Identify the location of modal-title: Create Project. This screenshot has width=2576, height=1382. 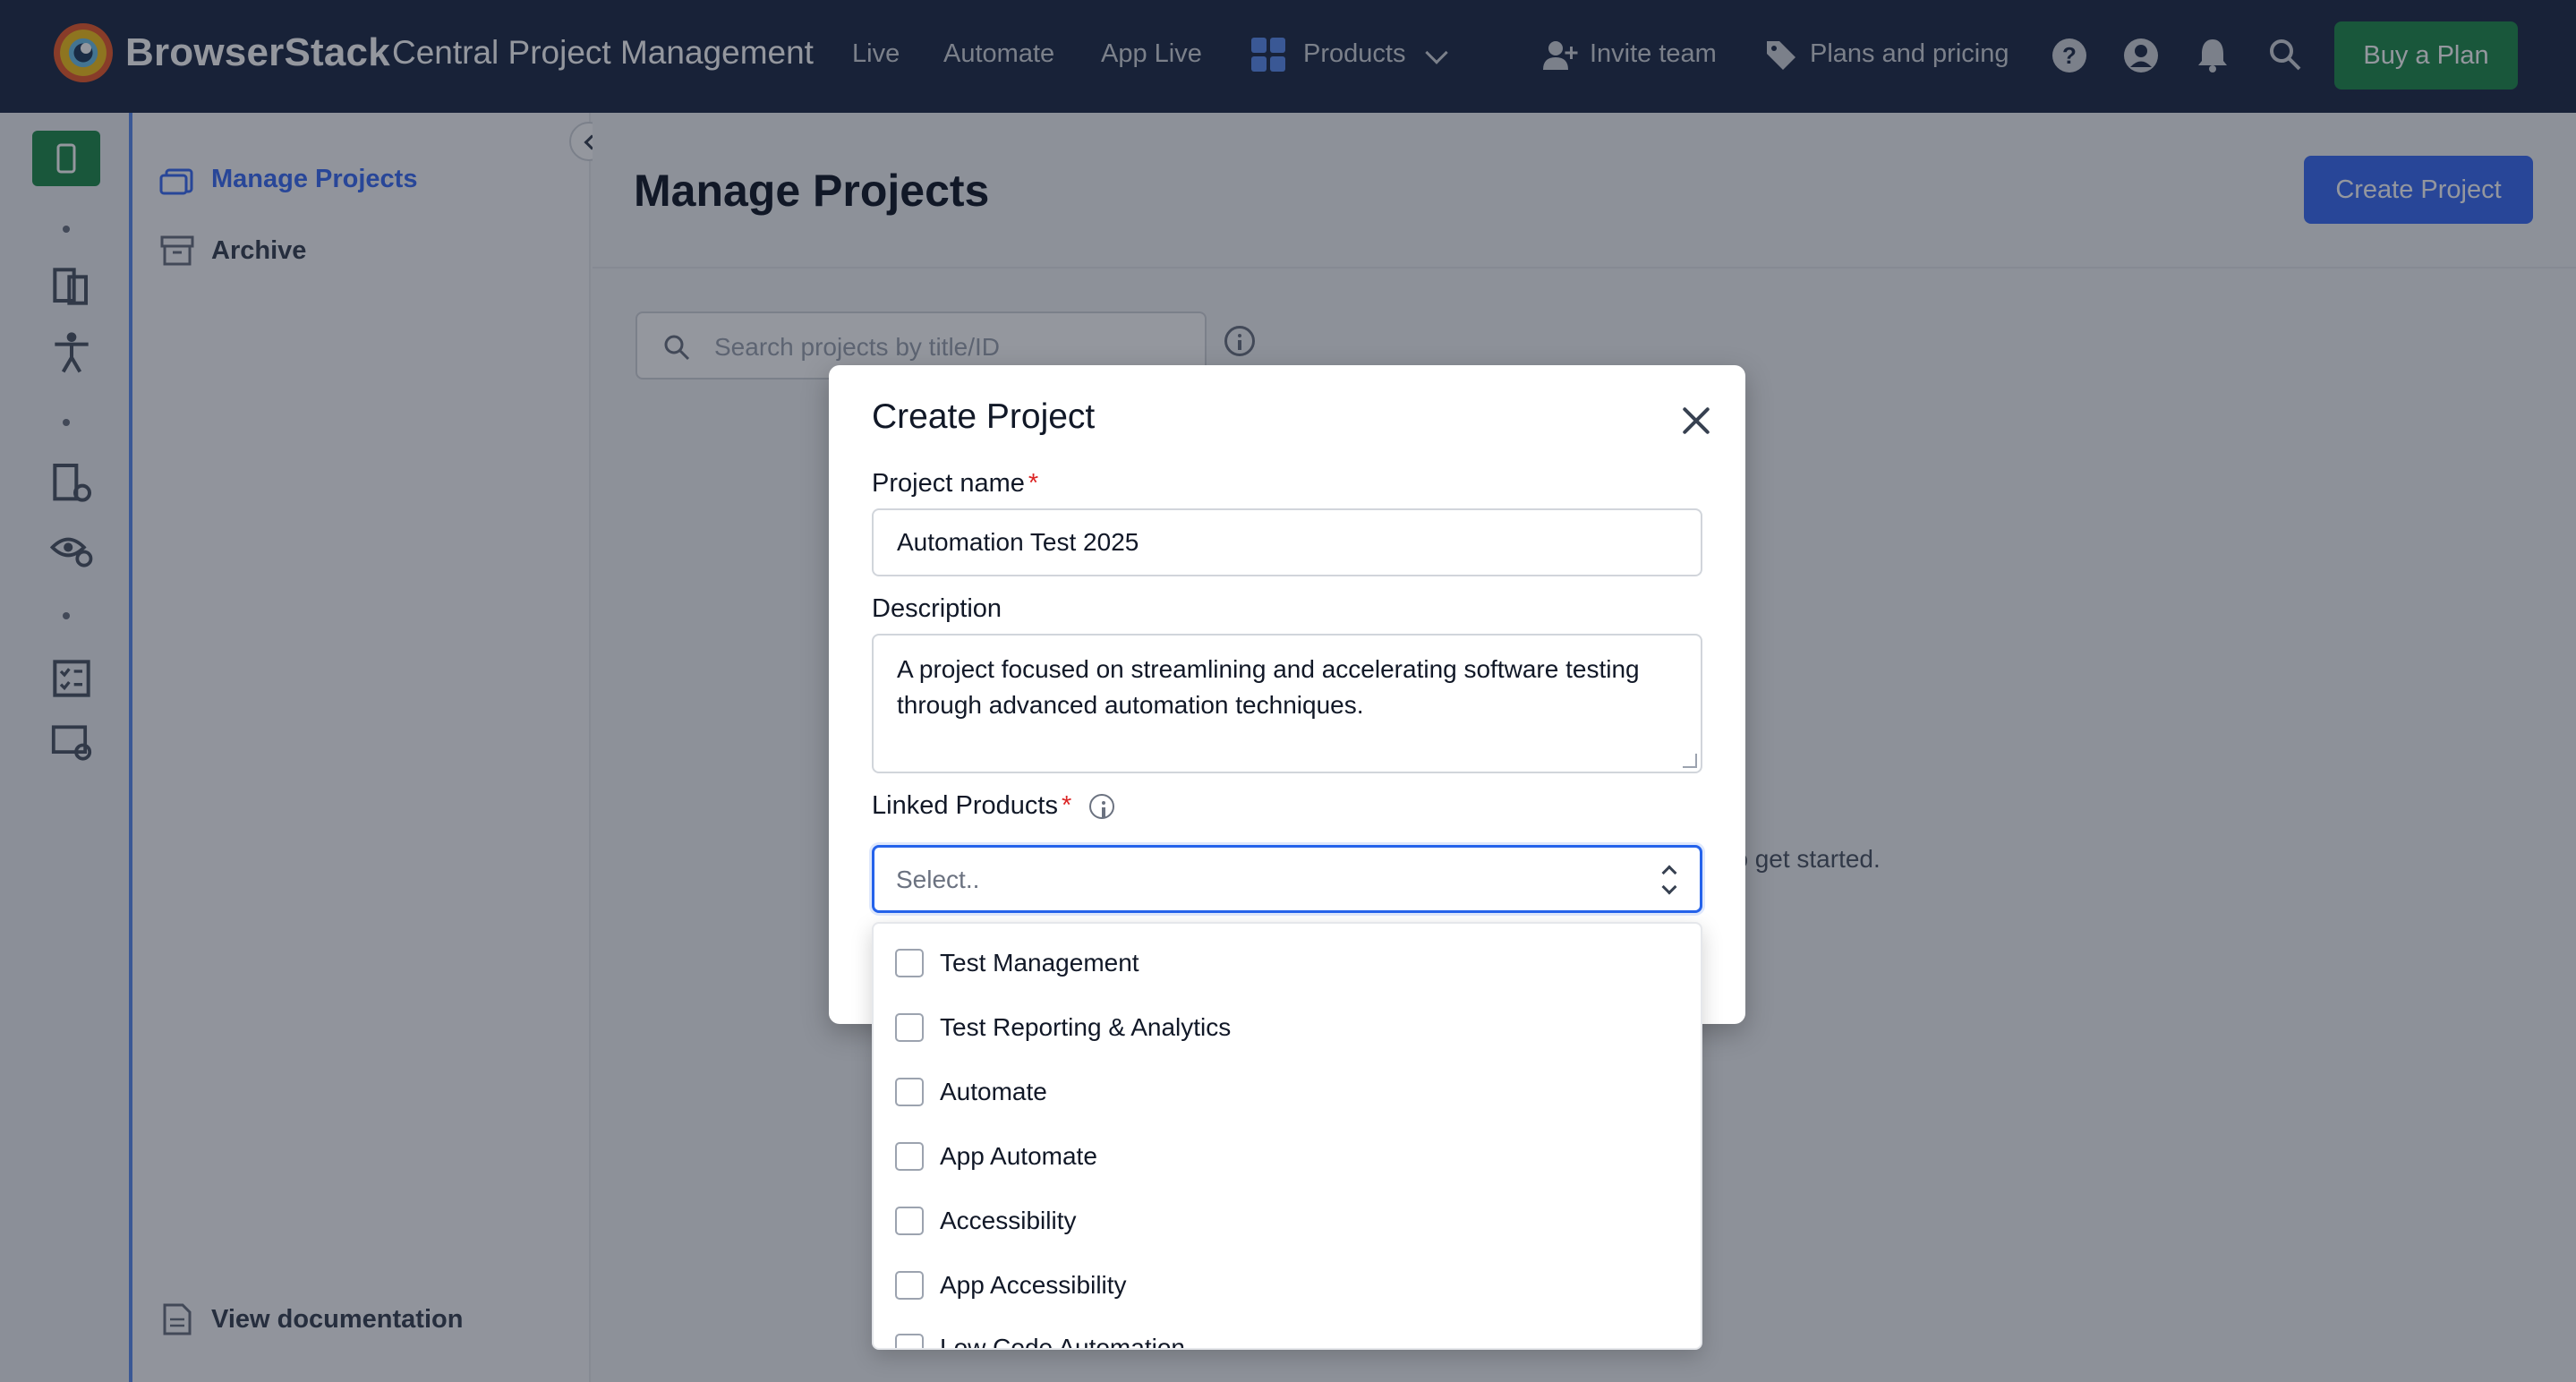
(984, 416).